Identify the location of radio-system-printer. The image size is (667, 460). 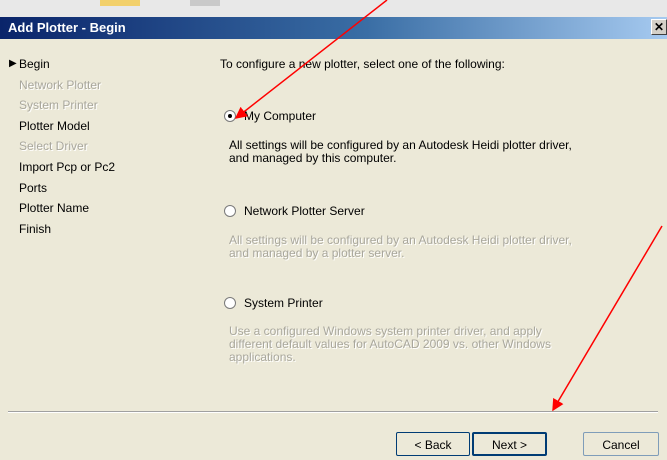
(230, 303).